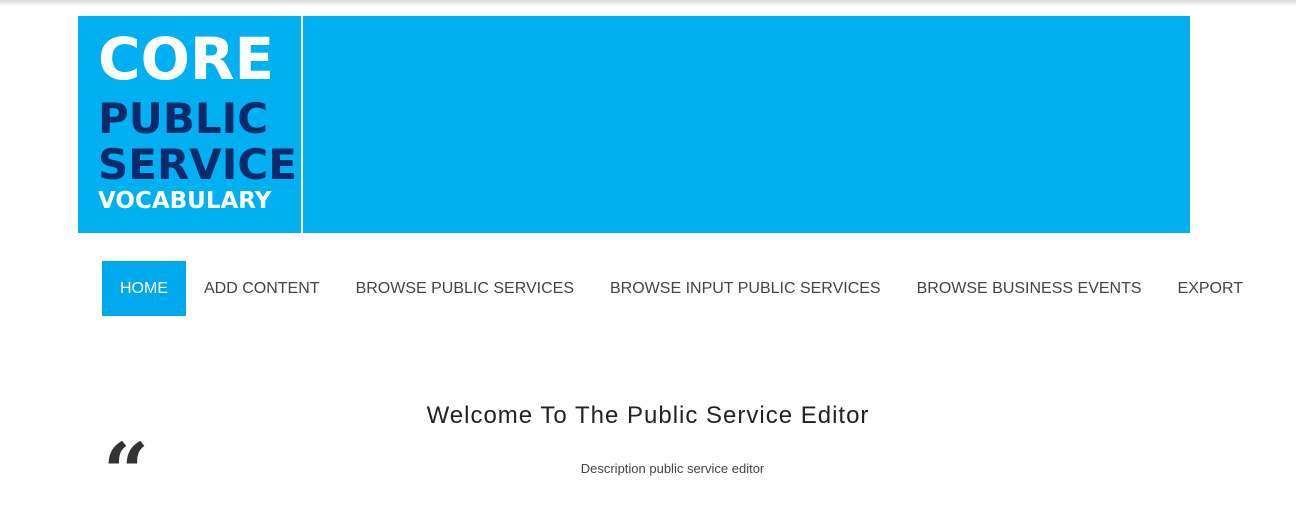  Describe the element at coordinates (745, 288) in the screenshot. I see `nav-item-browse-input-public-services: BROWSE INPUT PUBLIC SERVICES` at that location.